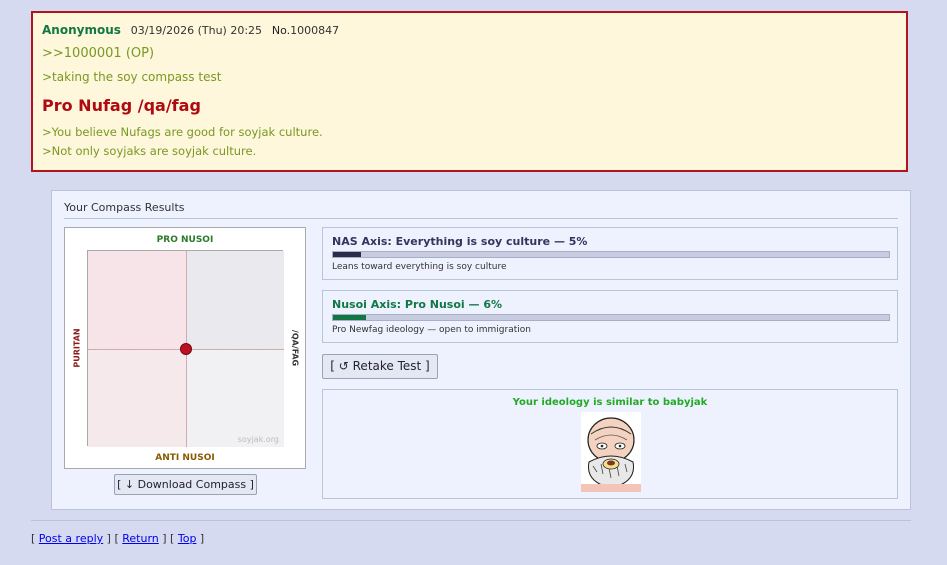 This screenshot has width=947, height=565. Describe the element at coordinates (417, 304) in the screenshot. I see `nusoi-axis-title: Nusoi Axis: Pro Nusoi — 6%` at that location.